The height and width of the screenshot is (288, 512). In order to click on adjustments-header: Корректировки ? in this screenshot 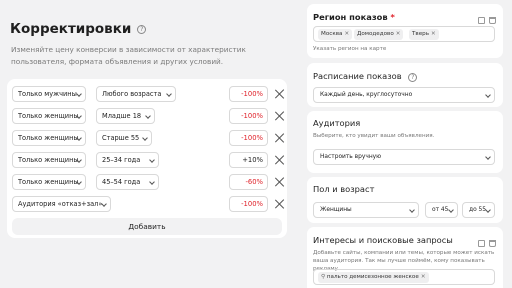, I will do `click(78, 29)`.